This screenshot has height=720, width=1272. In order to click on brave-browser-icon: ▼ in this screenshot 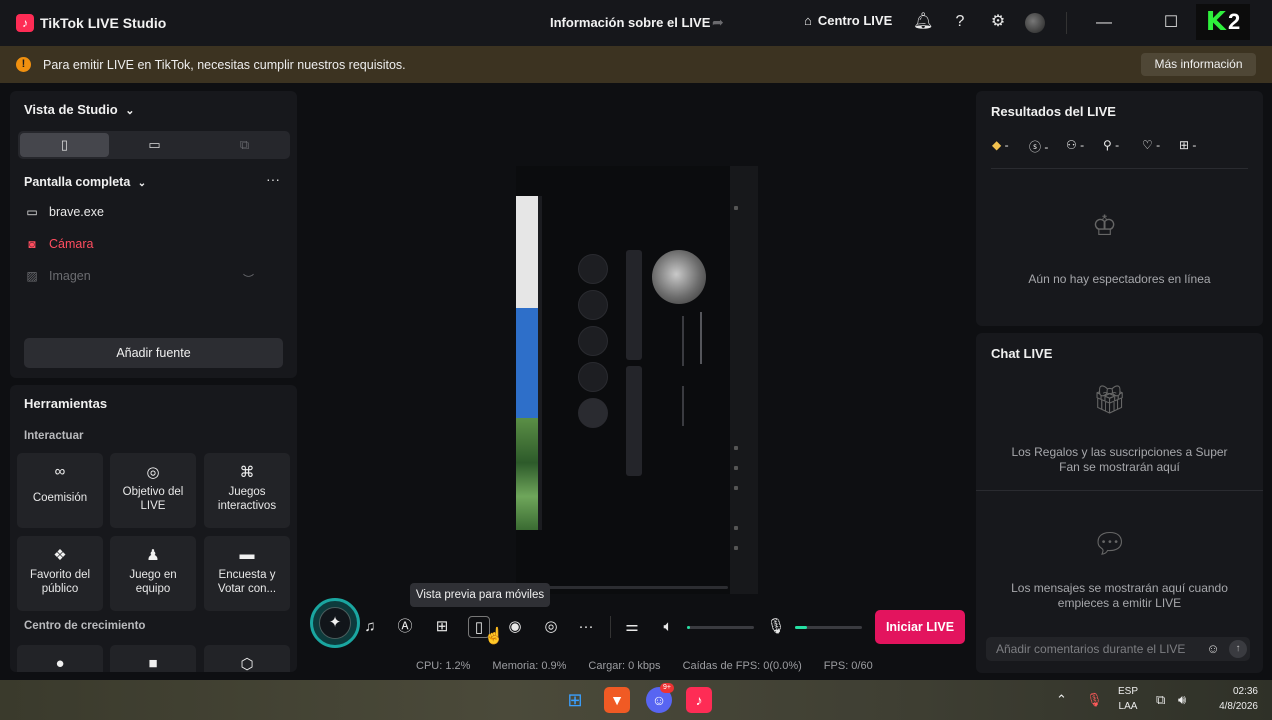, I will do `click(617, 700)`.